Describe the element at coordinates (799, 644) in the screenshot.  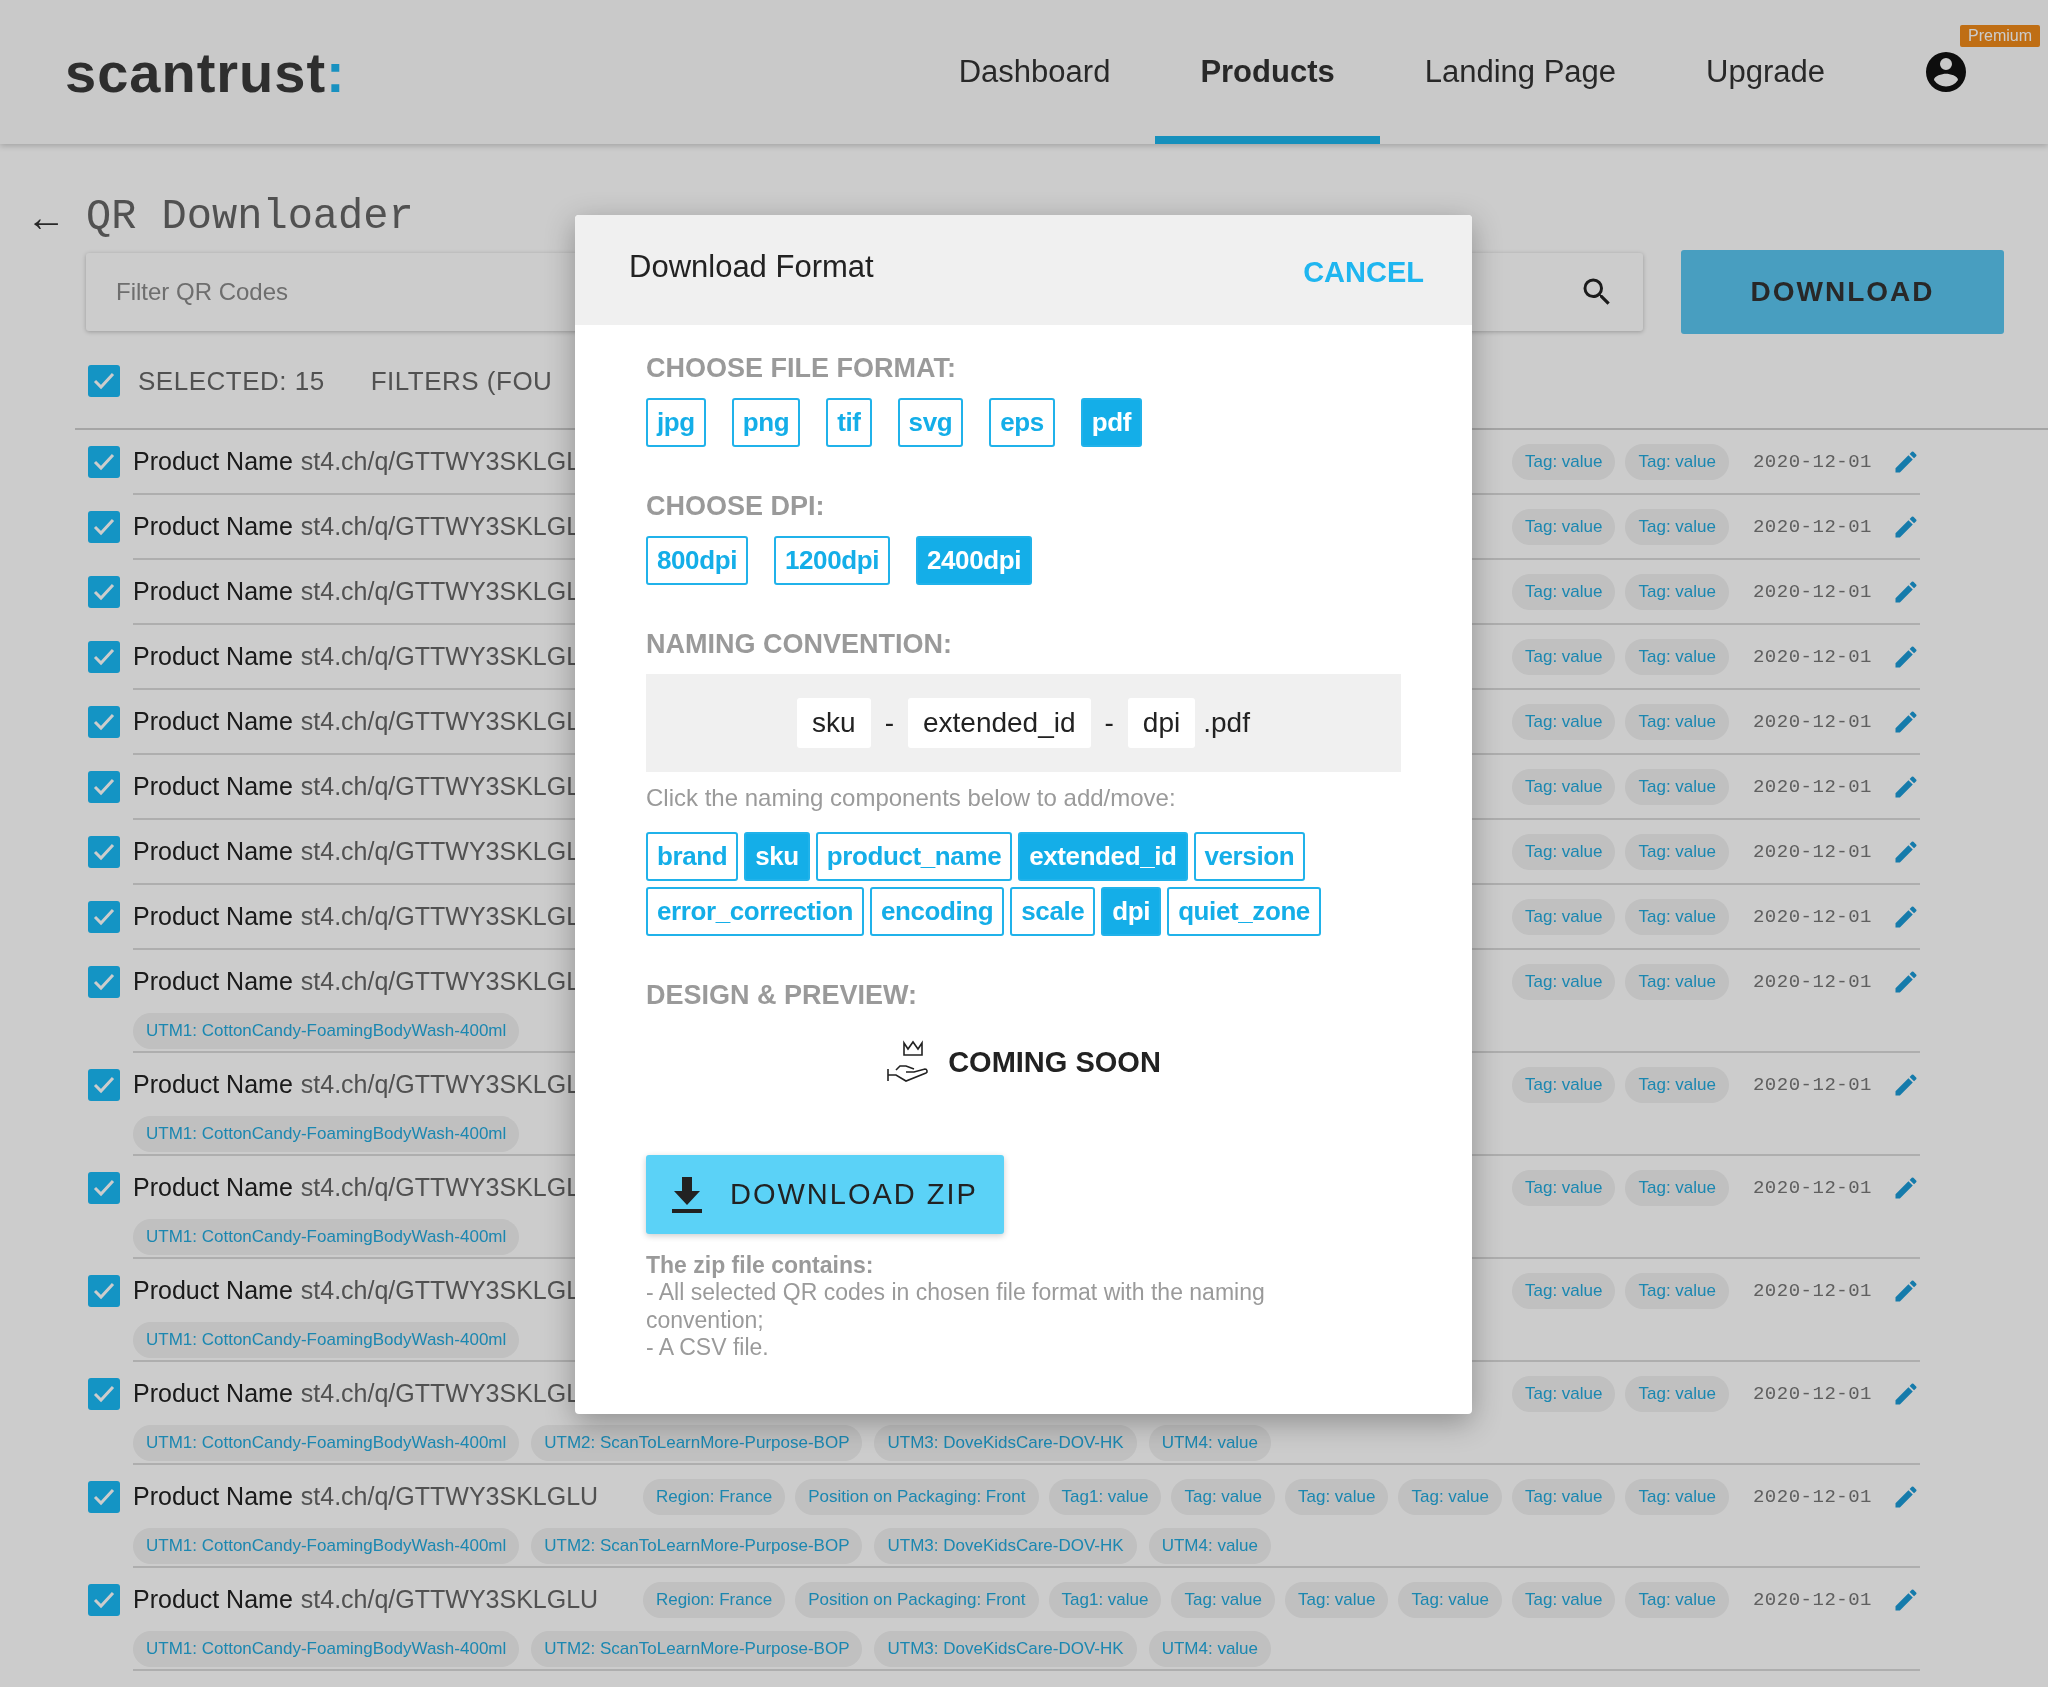
I see `section-label: NAMING CONVENTION:` at that location.